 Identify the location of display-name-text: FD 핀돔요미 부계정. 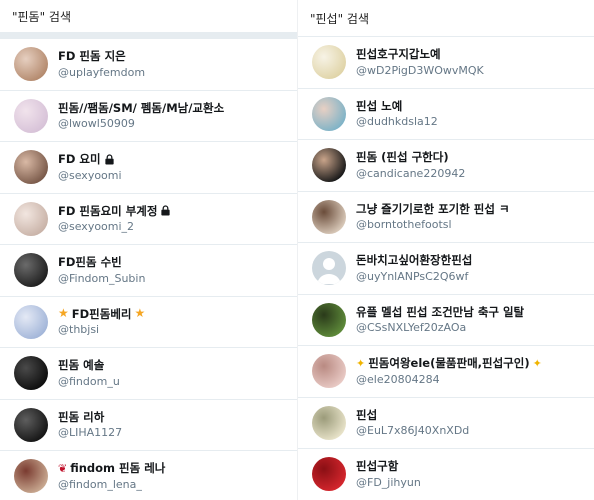
(108, 210).